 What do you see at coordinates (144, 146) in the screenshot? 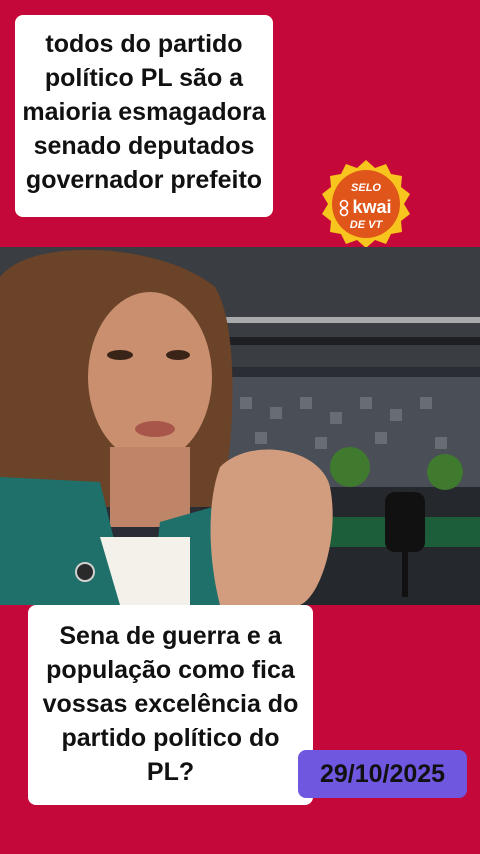
I see `caption-line: senado deputados` at bounding box center [144, 146].